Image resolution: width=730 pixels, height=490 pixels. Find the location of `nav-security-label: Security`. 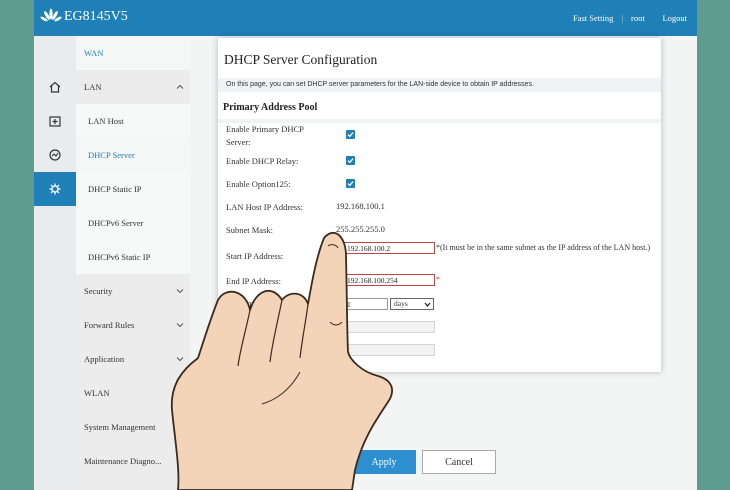

nav-security-label: Security is located at coordinates (98, 291).